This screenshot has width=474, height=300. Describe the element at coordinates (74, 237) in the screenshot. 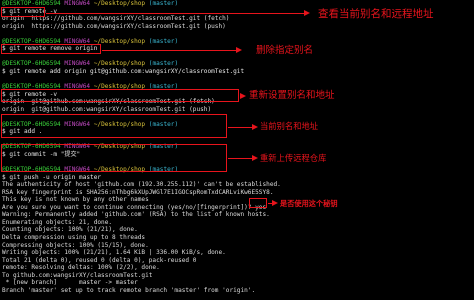

I see `terminal-output-line: Delta compression using up to 8 threads` at that location.